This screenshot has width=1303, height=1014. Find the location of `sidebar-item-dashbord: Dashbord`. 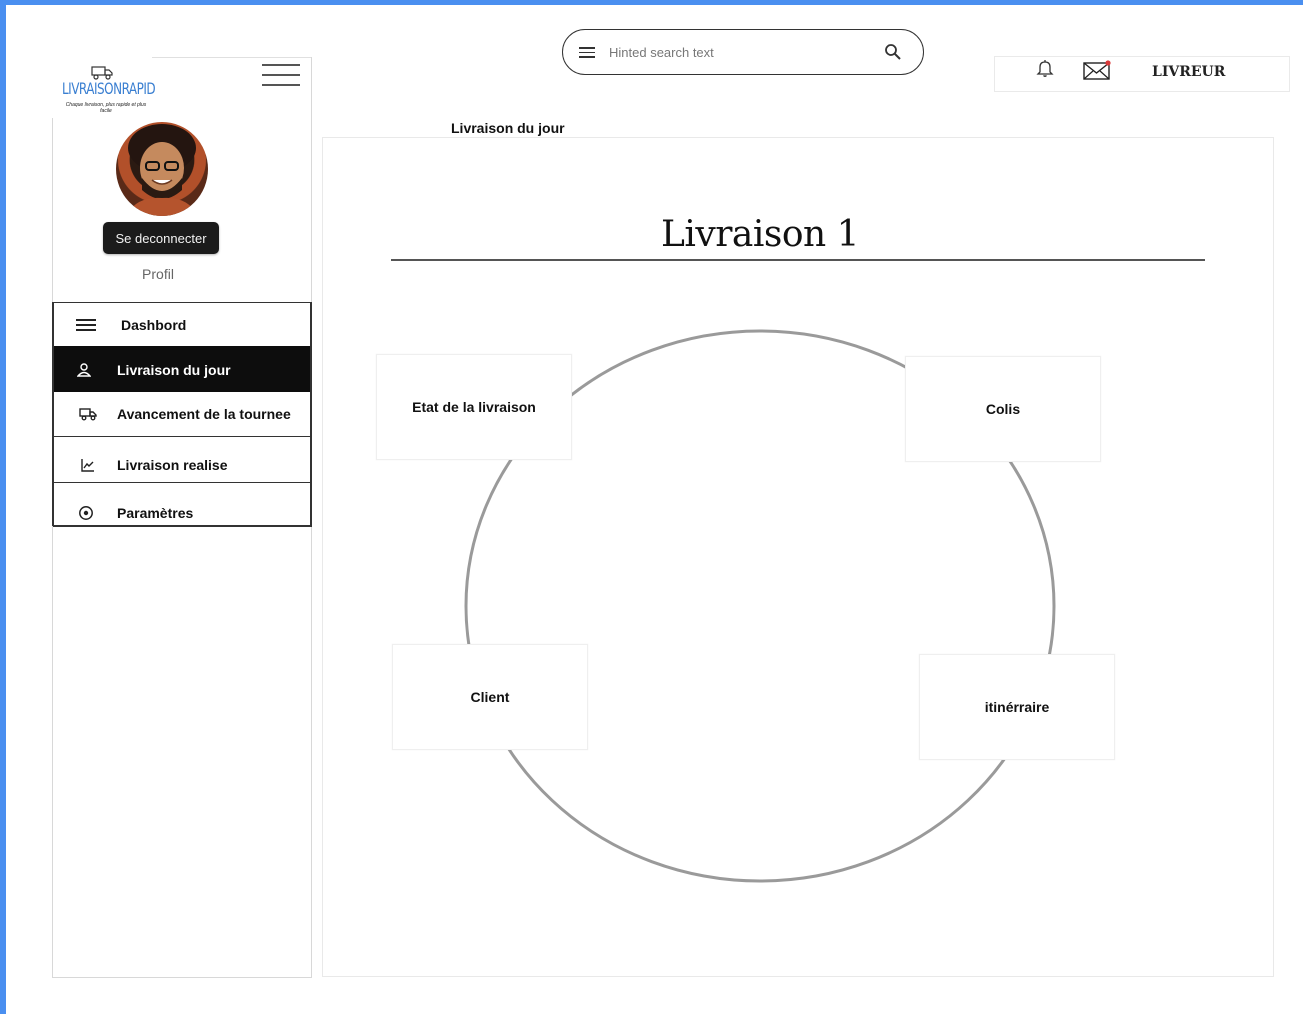

sidebar-item-dashbord: Dashbord is located at coordinates (182, 324).